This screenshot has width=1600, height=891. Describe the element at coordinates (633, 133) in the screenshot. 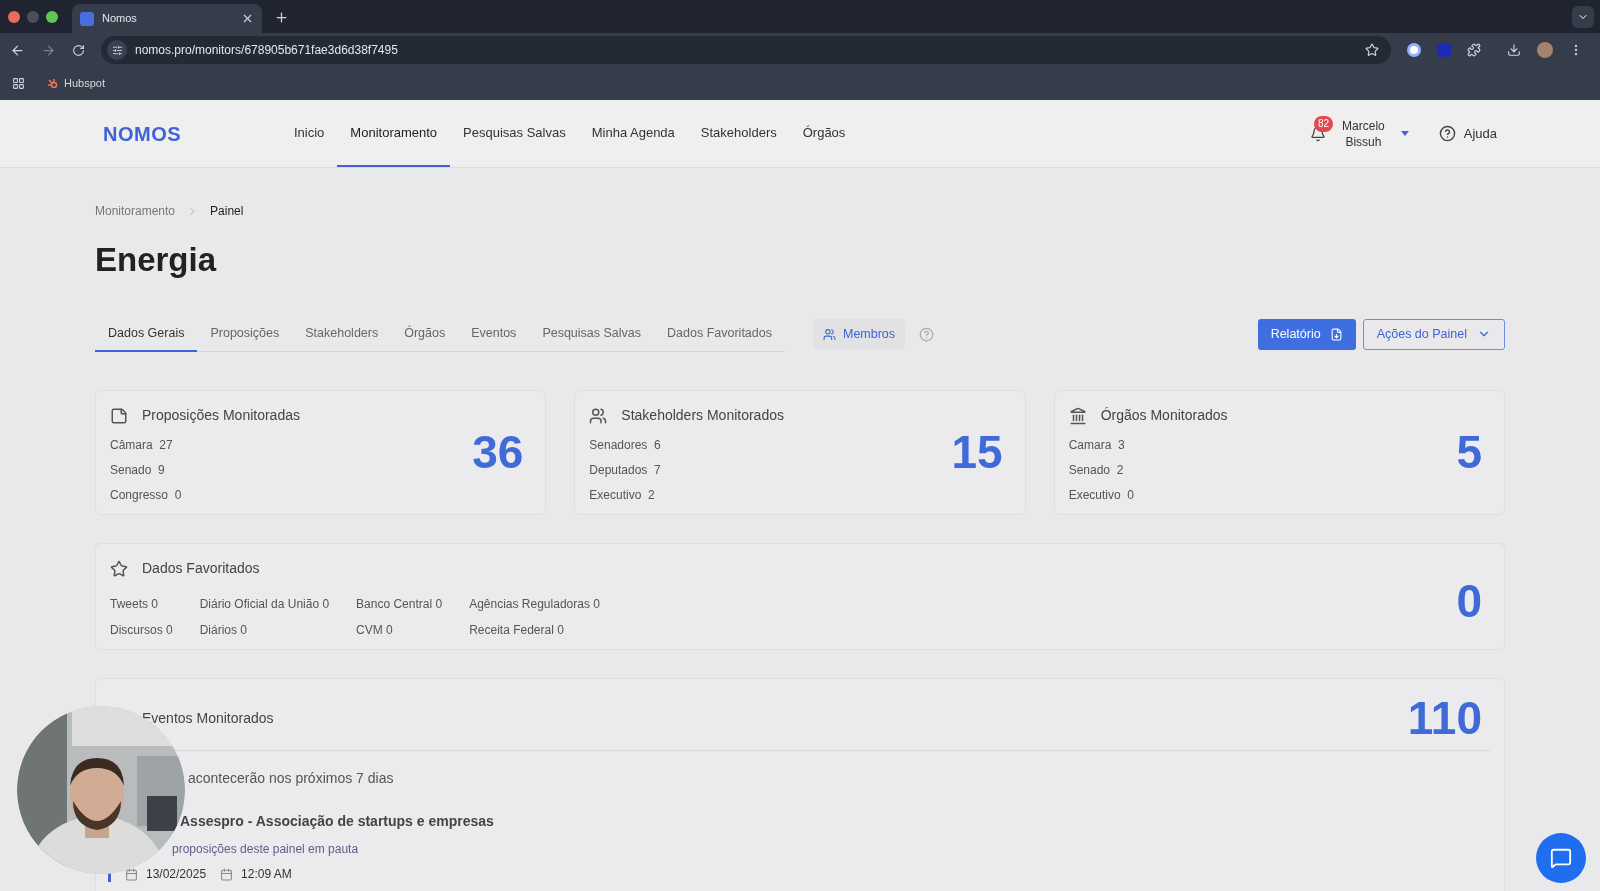

I see `nav-link: Minha Agenda` at that location.